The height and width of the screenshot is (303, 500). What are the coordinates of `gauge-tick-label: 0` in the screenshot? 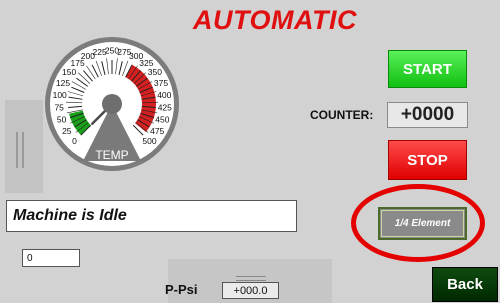 It's located at (74, 141).